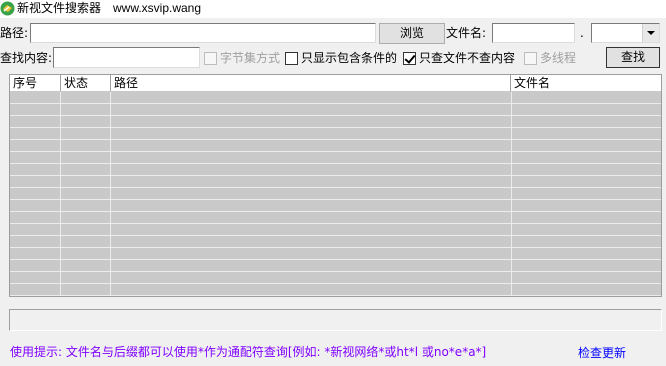 This screenshot has width=666, height=366. Describe the element at coordinates (650, 33) in the screenshot. I see `chevron-down-icon` at that location.